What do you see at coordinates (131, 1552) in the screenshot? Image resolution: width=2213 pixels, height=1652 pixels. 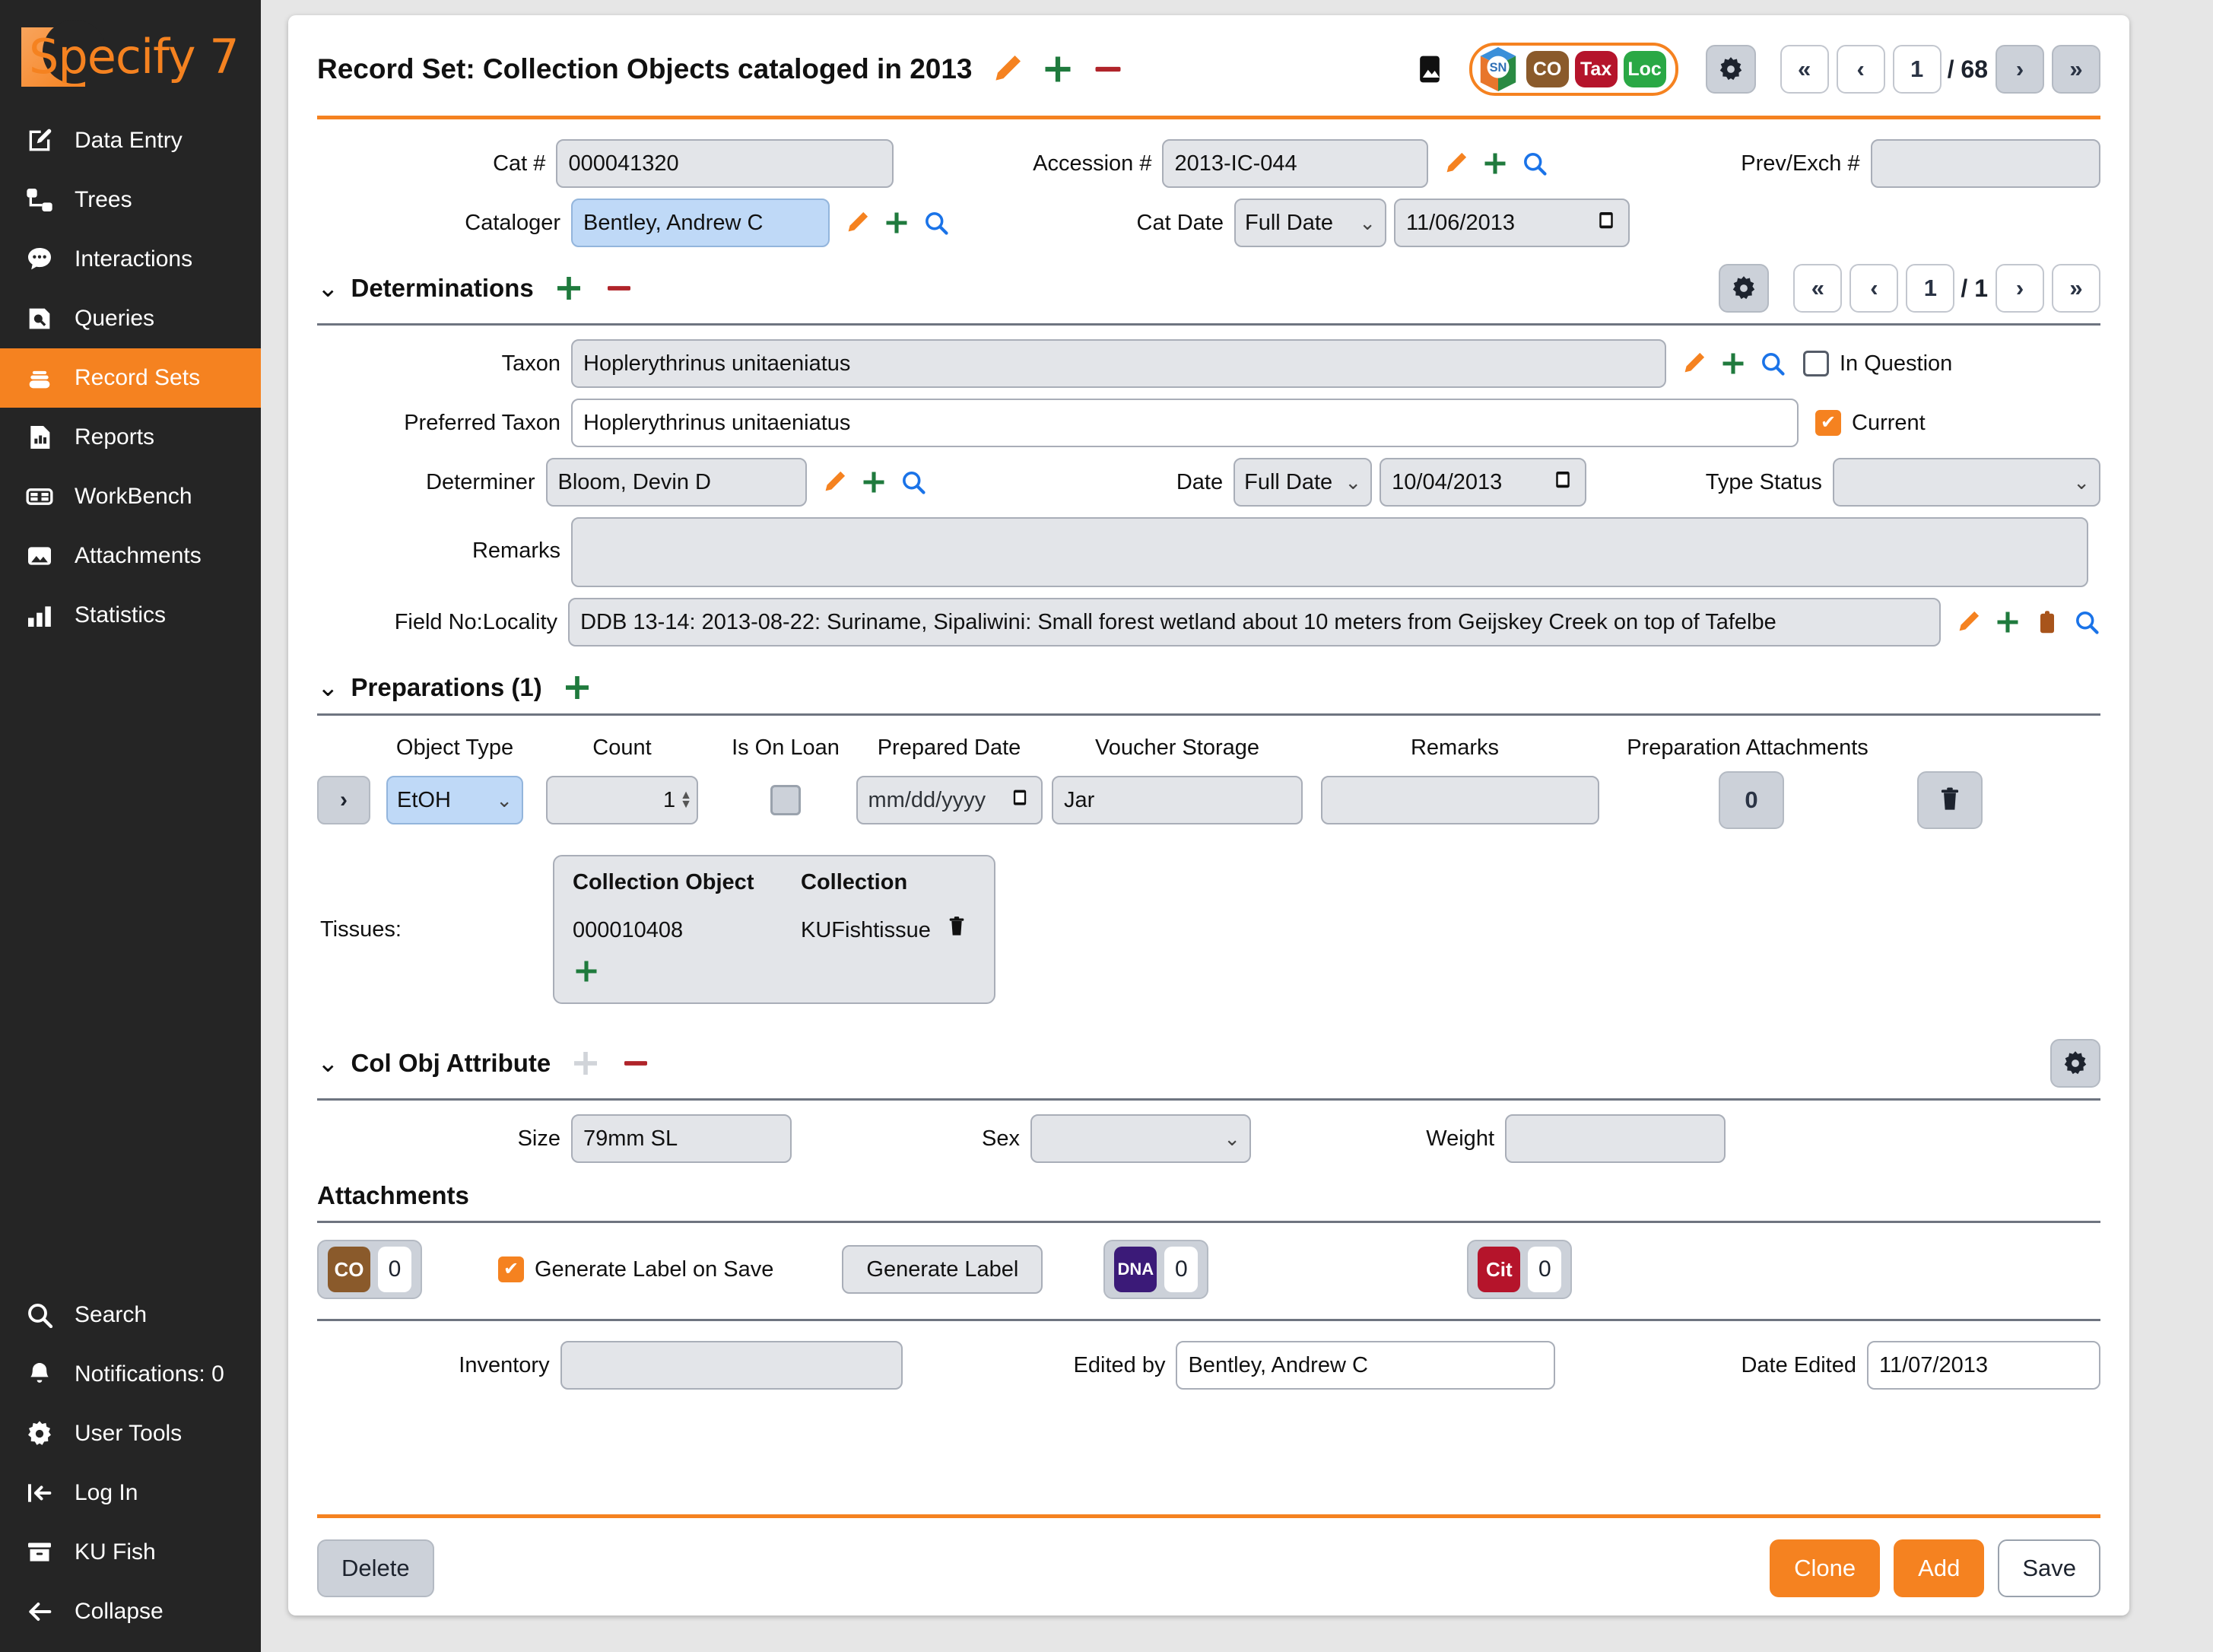 I see `sidebar-item-ku-fish: KU Fish` at bounding box center [131, 1552].